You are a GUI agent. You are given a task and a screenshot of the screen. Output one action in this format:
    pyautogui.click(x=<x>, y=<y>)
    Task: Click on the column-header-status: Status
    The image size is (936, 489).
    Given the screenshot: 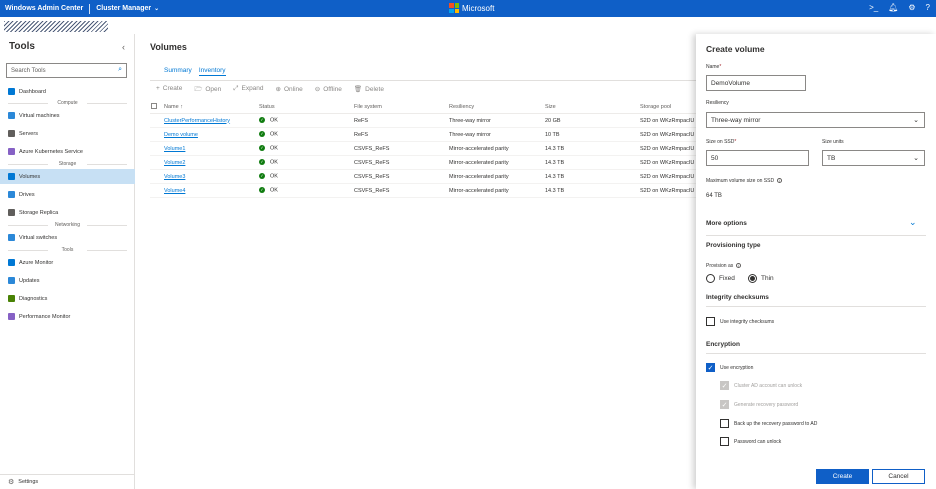 What is the action you would take?
    pyautogui.click(x=267, y=107)
    